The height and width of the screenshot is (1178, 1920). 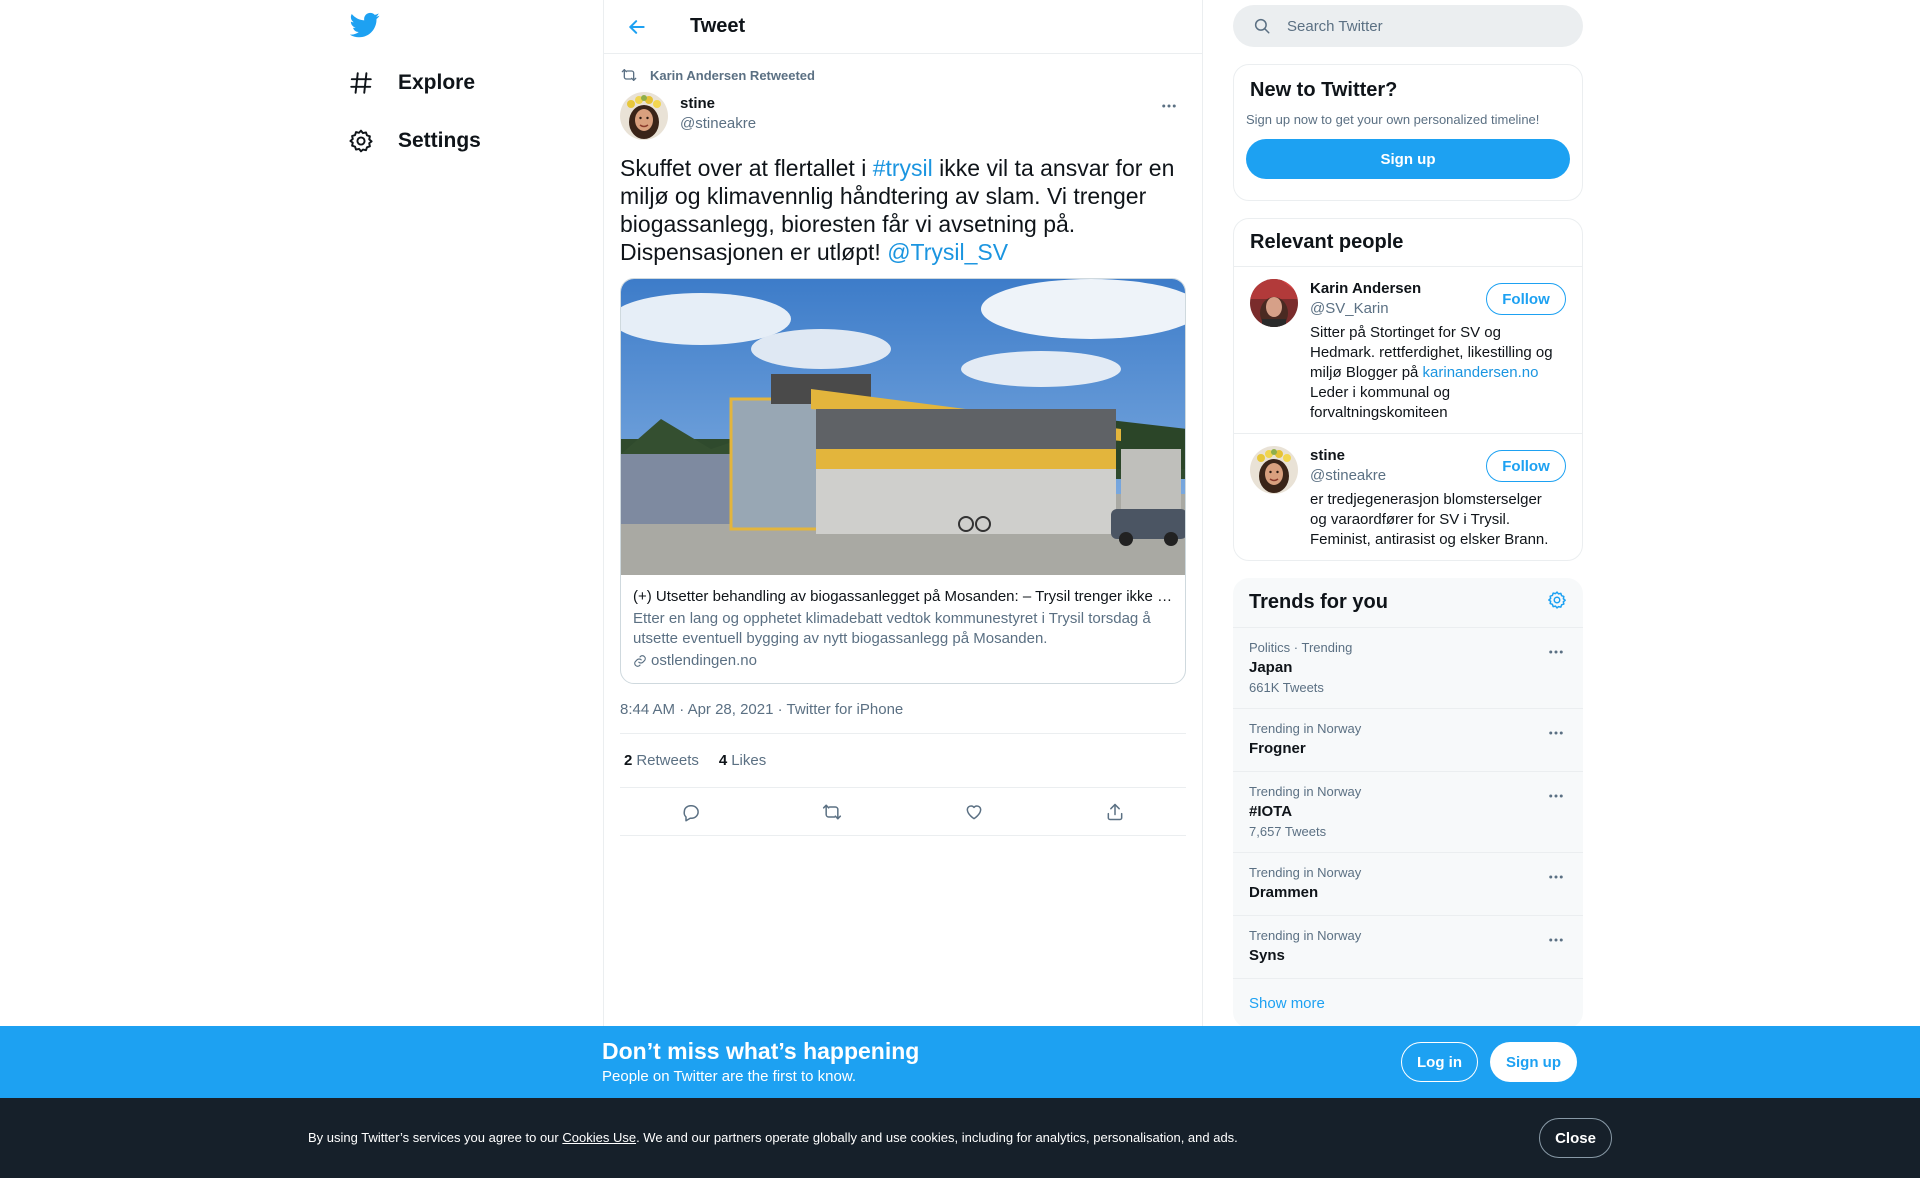 What do you see at coordinates (667, 760) in the screenshot?
I see `retweet-count-label: Retweets` at bounding box center [667, 760].